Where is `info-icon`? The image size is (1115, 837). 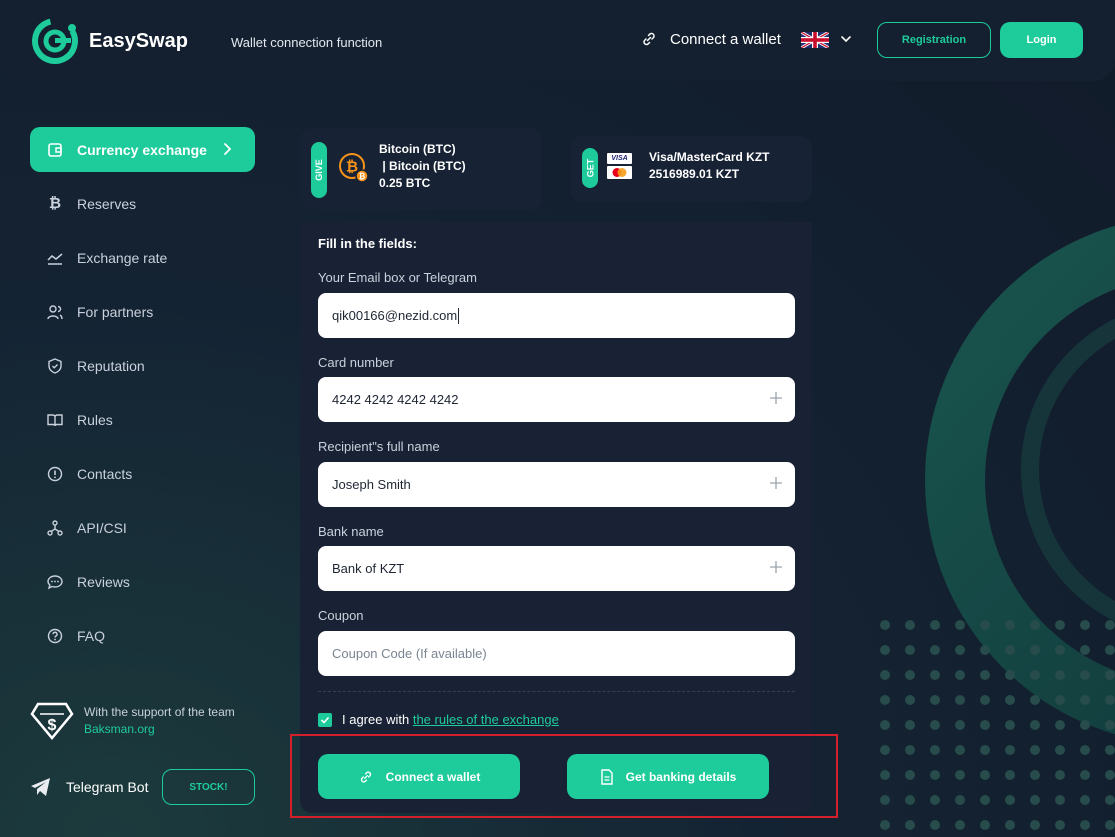
info-icon is located at coordinates (55, 474).